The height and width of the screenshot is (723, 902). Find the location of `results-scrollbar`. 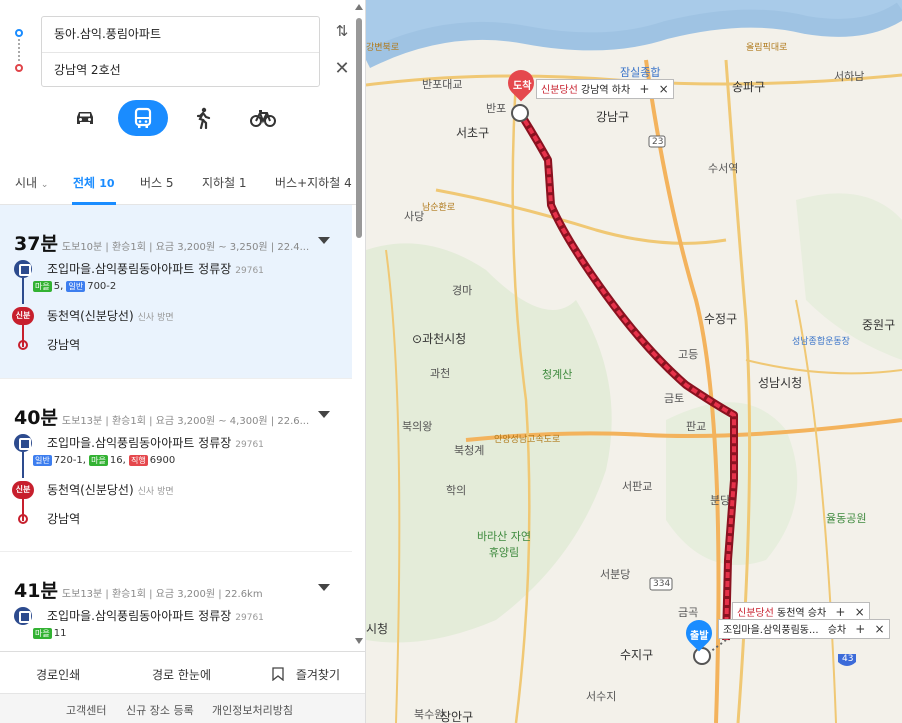

results-scrollbar is located at coordinates (359, 325).